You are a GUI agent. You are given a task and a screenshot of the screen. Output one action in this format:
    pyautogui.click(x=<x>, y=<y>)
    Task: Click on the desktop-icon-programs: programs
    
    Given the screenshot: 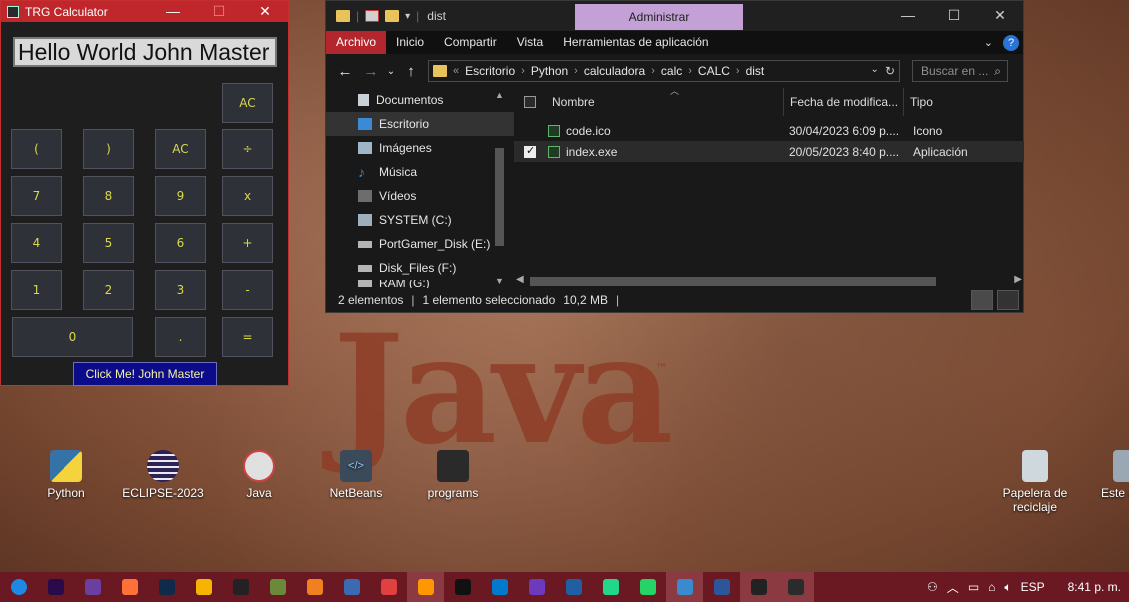 What is the action you would take?
    pyautogui.click(x=453, y=475)
    